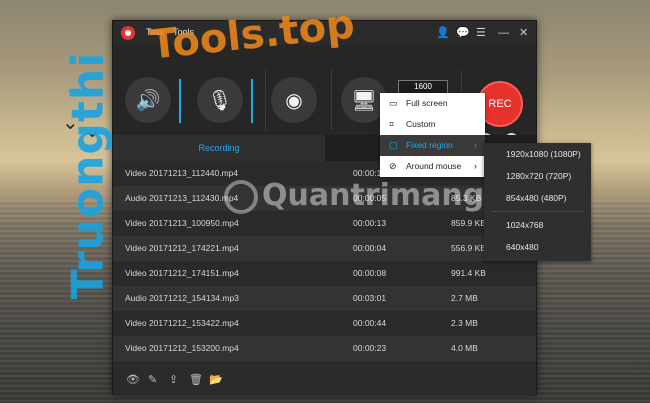 Image resolution: width=650 pixels, height=403 pixels. Describe the element at coordinates (364, 100) in the screenshot. I see `monitor-icon: 🖥` at that location.